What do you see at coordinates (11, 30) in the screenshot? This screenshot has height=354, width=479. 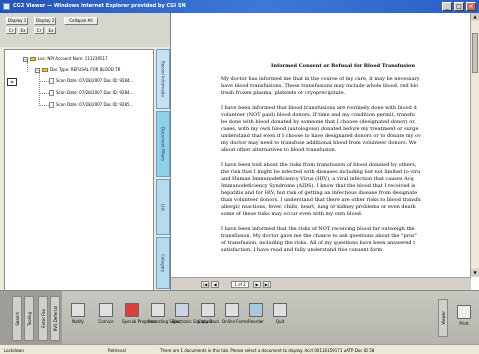 I see `display-1-cr-button: Cr` at bounding box center [11, 30].